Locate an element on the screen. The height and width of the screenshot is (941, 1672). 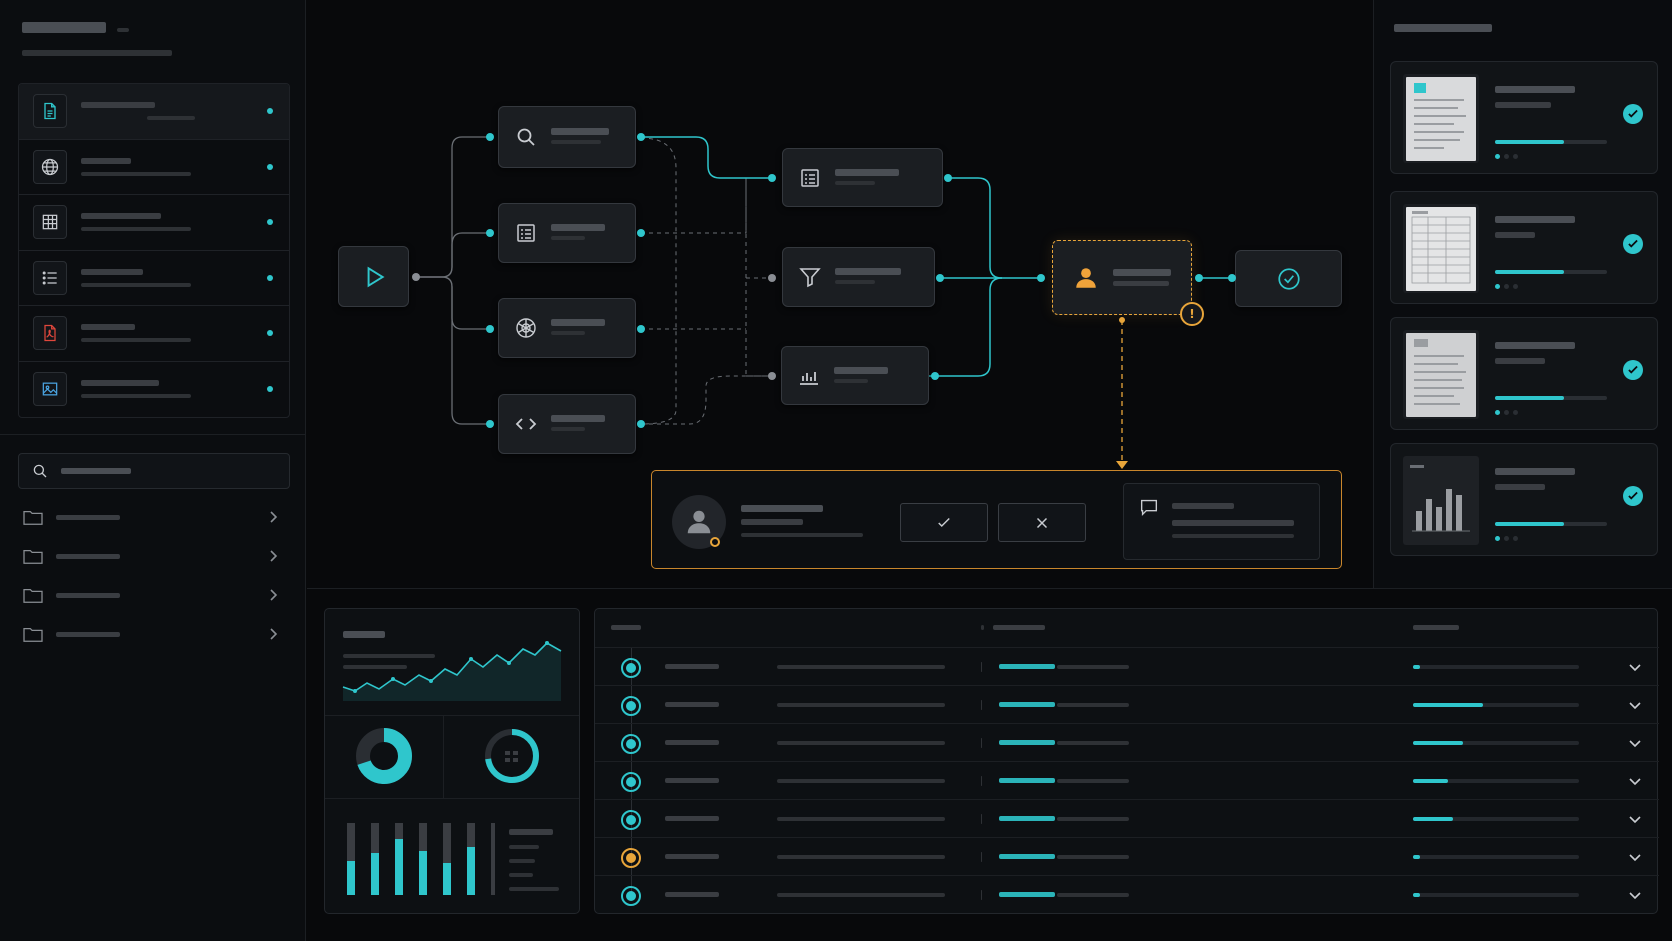
search-input-port is located at coordinates (490, 137).